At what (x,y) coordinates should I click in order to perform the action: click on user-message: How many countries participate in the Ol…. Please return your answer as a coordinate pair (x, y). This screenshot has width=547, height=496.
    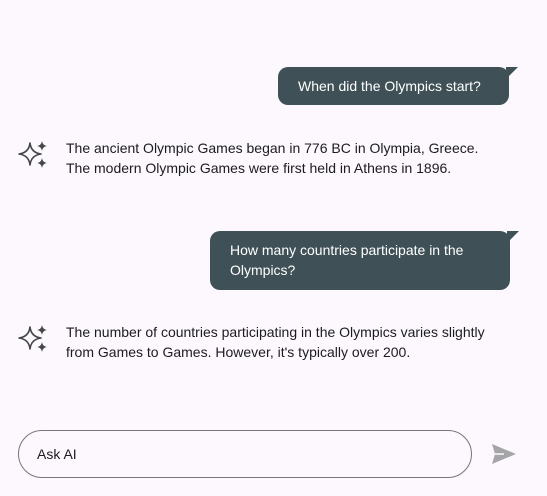
    Looking at the image, I should click on (364, 260).